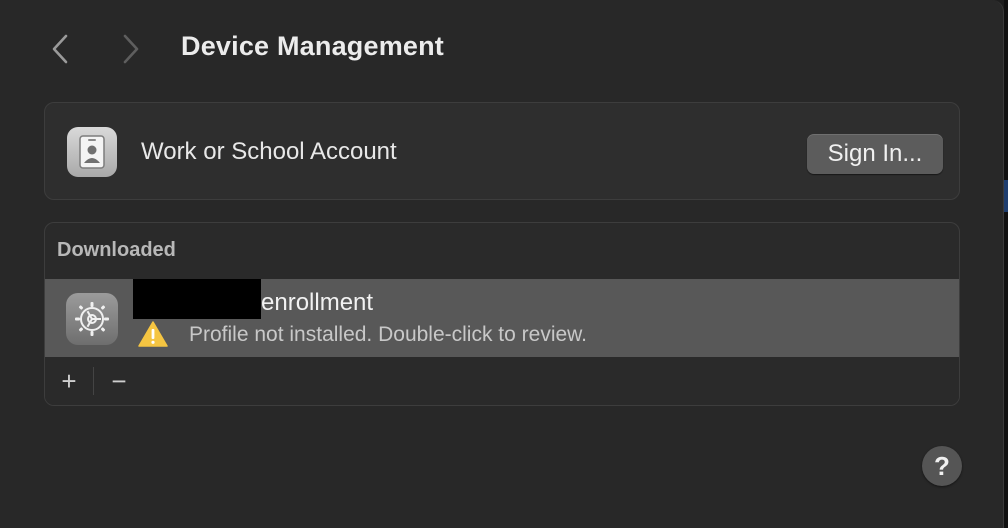 Image resolution: width=1008 pixels, height=528 pixels. I want to click on id-badge-icon, so click(92, 152).